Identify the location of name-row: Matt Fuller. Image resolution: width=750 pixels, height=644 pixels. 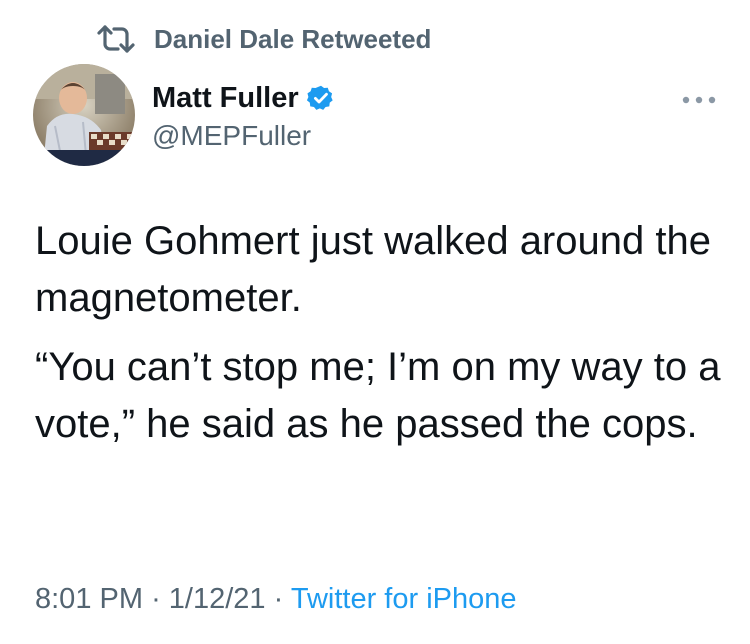
(243, 98).